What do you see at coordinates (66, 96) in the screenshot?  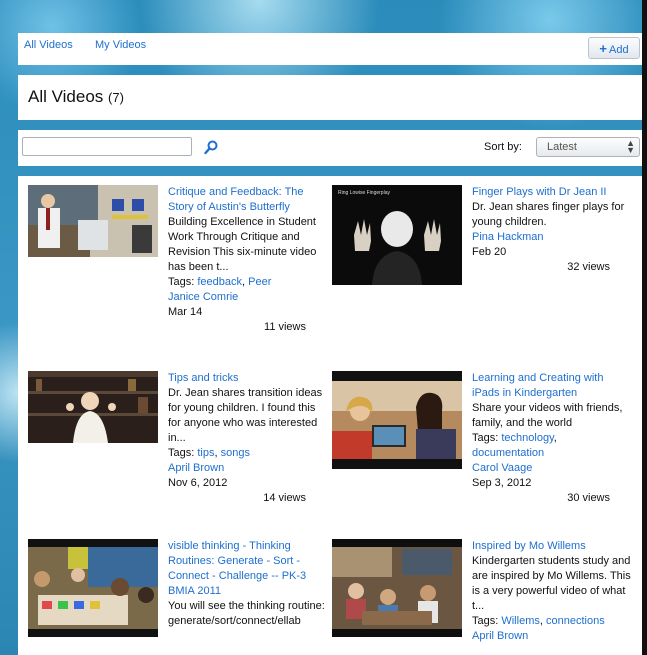 I see `page-title-text: All Videos` at bounding box center [66, 96].